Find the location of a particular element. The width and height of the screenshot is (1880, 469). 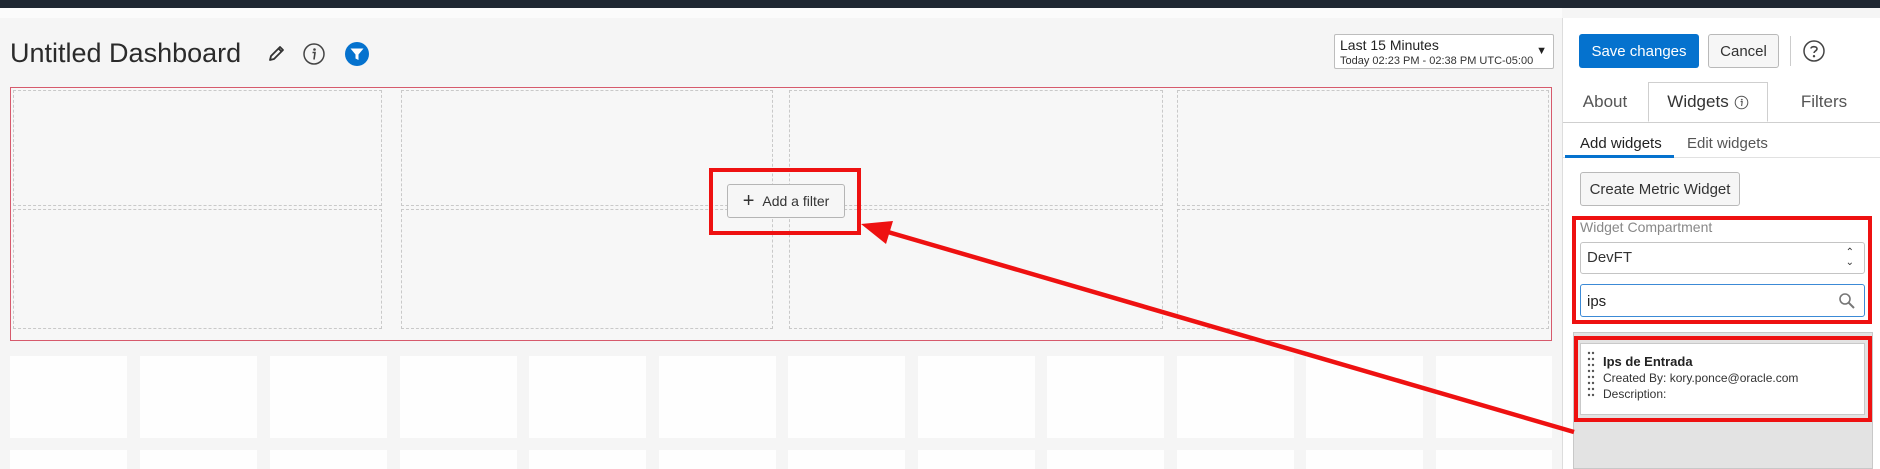

create-metric-widget-button: Create Metric Widget is located at coordinates (1660, 189).